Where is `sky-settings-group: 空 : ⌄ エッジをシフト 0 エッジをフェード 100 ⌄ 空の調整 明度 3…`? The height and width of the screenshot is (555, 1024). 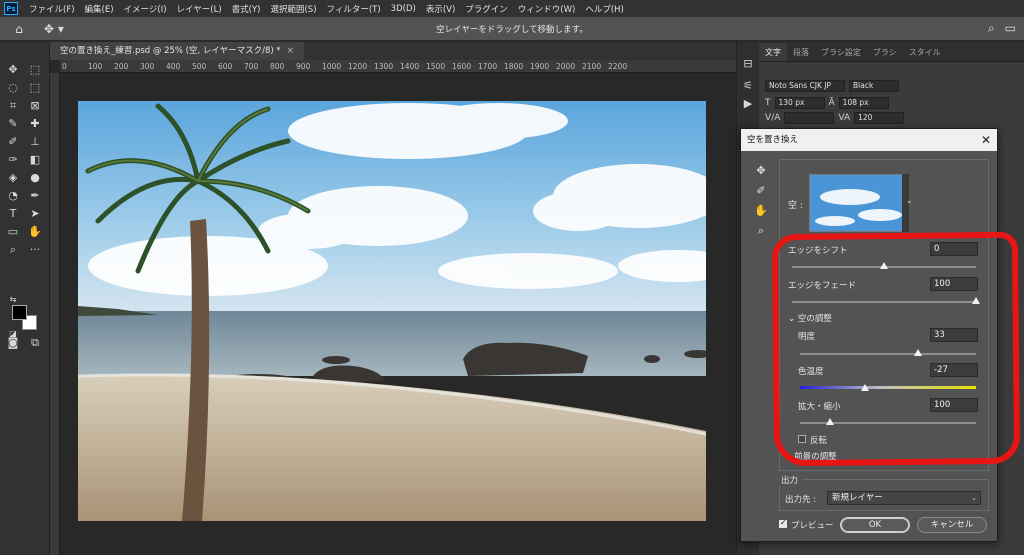 sky-settings-group: 空 : ⌄ エッジをシフト 0 エッジをフェード 100 ⌄ 空の調整 明度 3… is located at coordinates (884, 315).